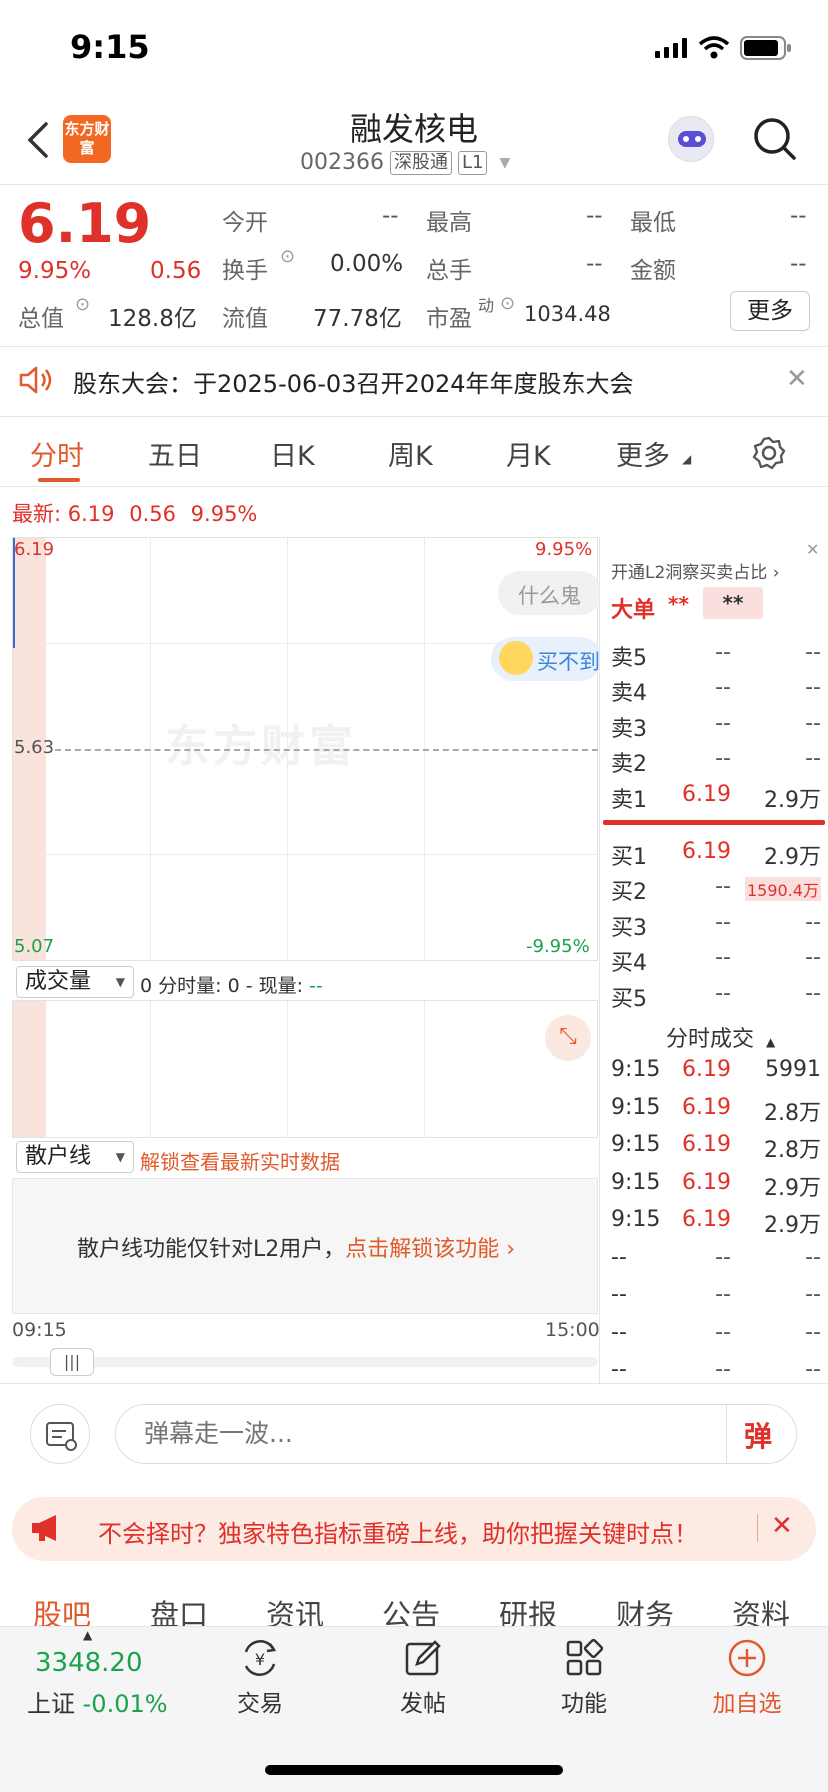 The height and width of the screenshot is (1792, 828). I want to click on low-label: 最低, so click(653, 223).